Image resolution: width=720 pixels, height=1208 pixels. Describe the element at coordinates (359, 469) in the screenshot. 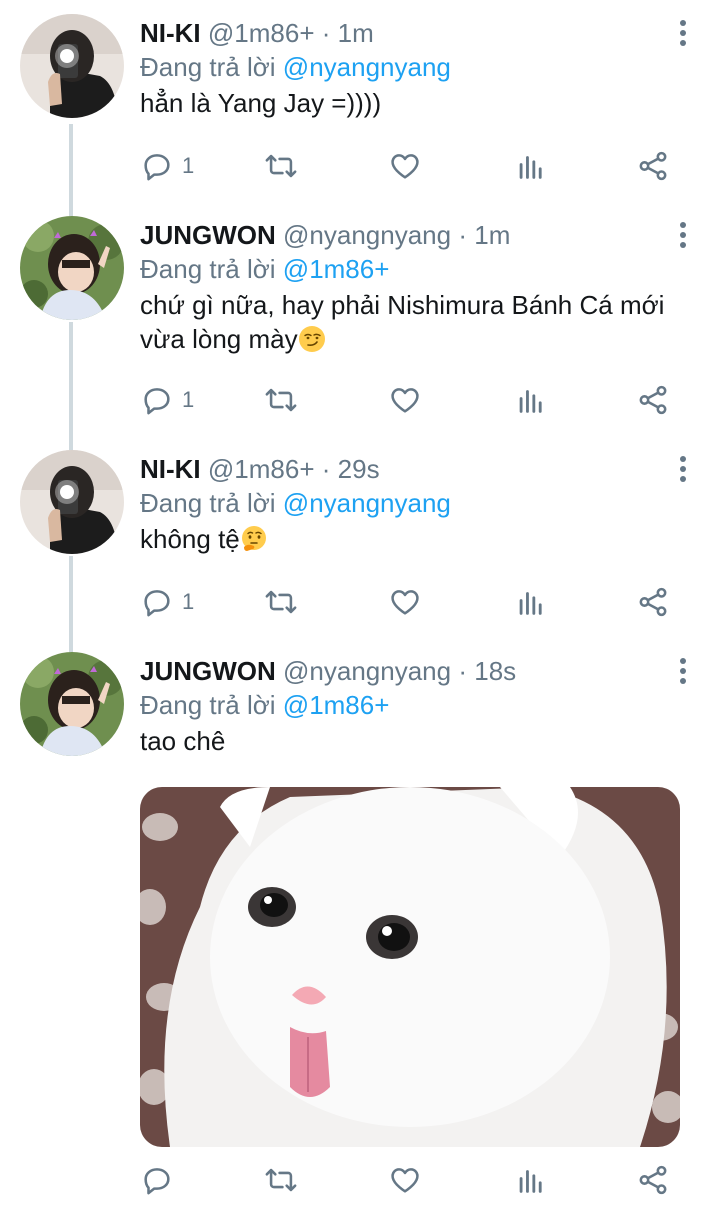

I see `timestamp: 29s` at that location.